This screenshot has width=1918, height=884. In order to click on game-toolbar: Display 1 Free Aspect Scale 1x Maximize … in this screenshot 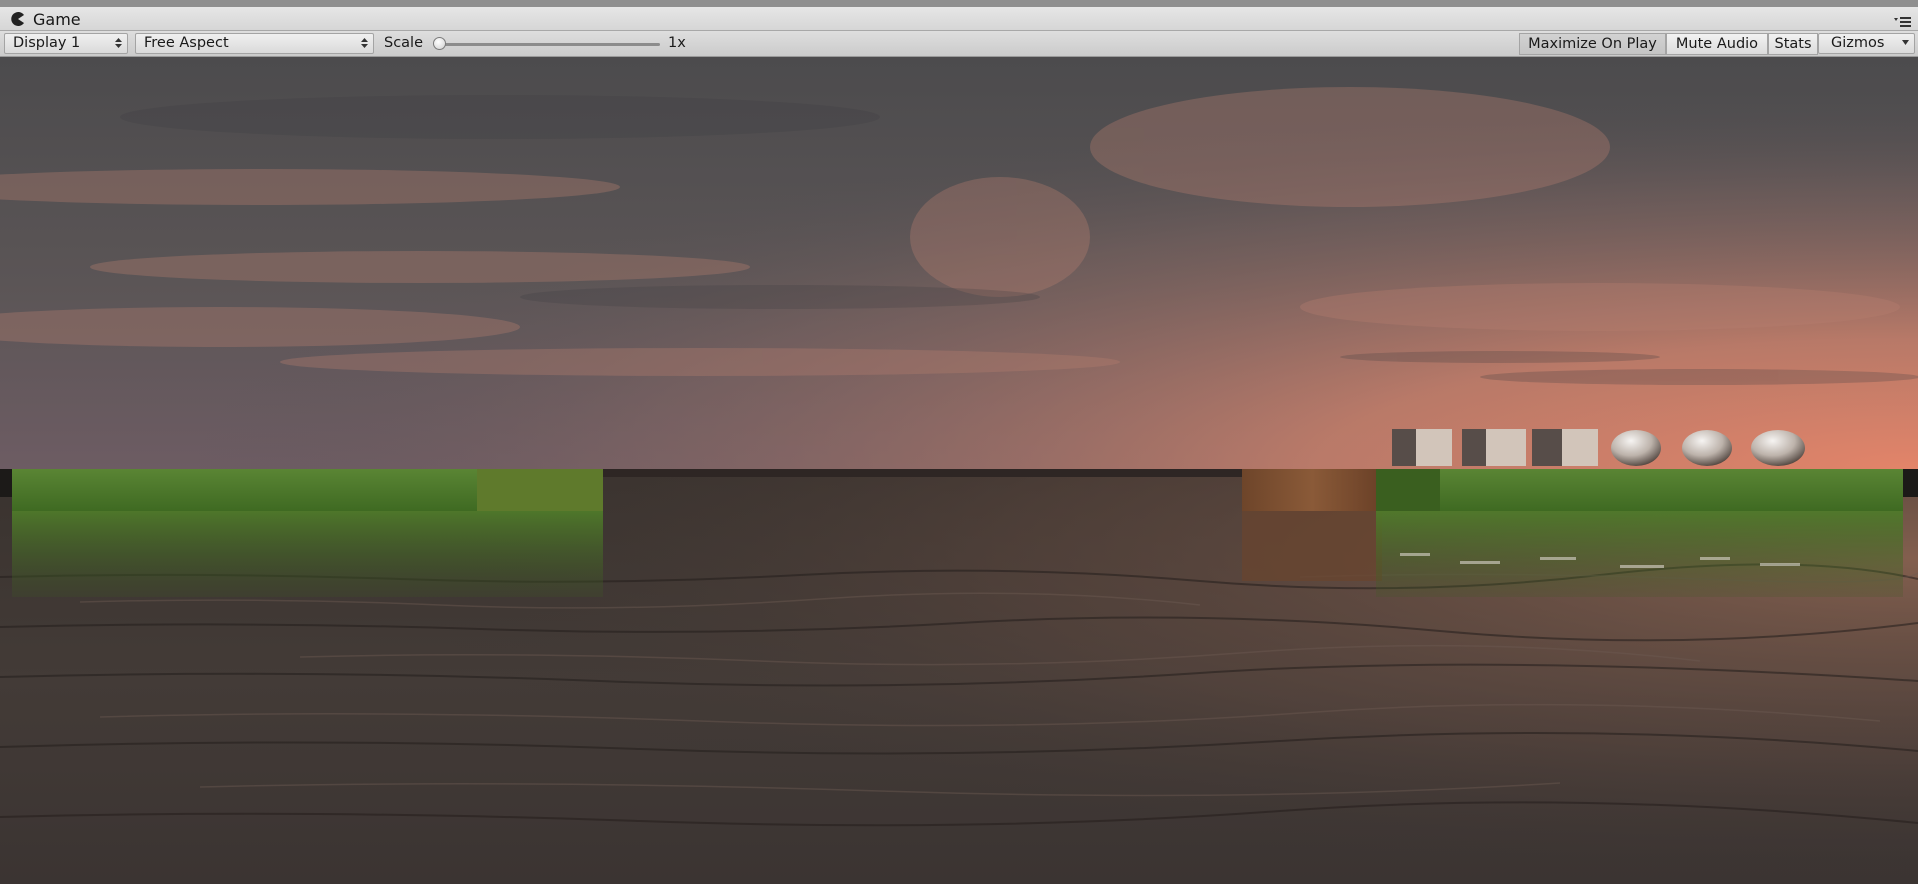, I will do `click(959, 44)`.